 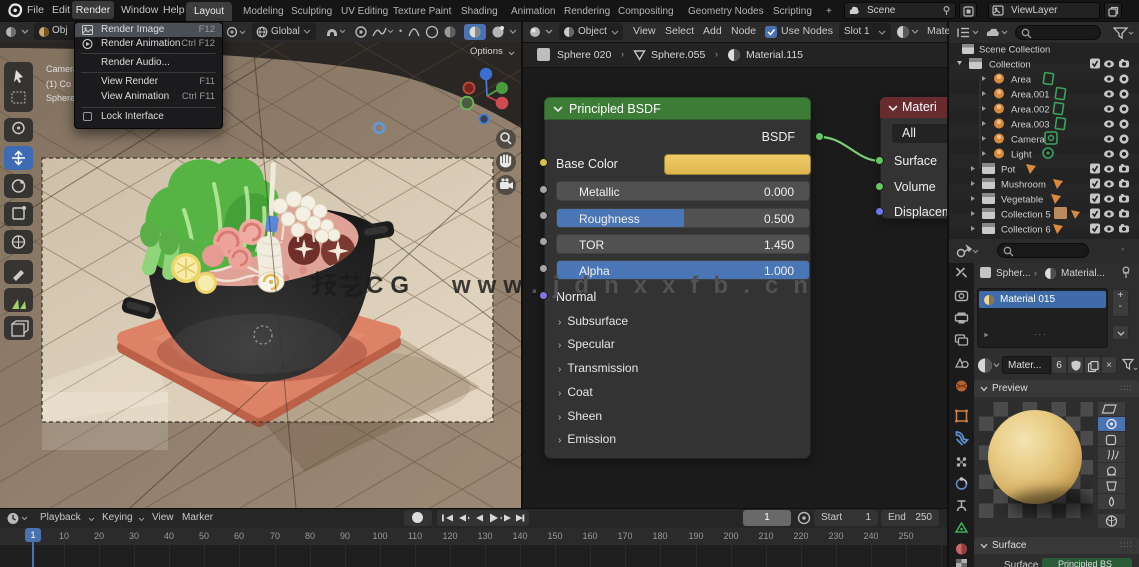 I want to click on svg-text: Area.001, so click(x=1030, y=95).